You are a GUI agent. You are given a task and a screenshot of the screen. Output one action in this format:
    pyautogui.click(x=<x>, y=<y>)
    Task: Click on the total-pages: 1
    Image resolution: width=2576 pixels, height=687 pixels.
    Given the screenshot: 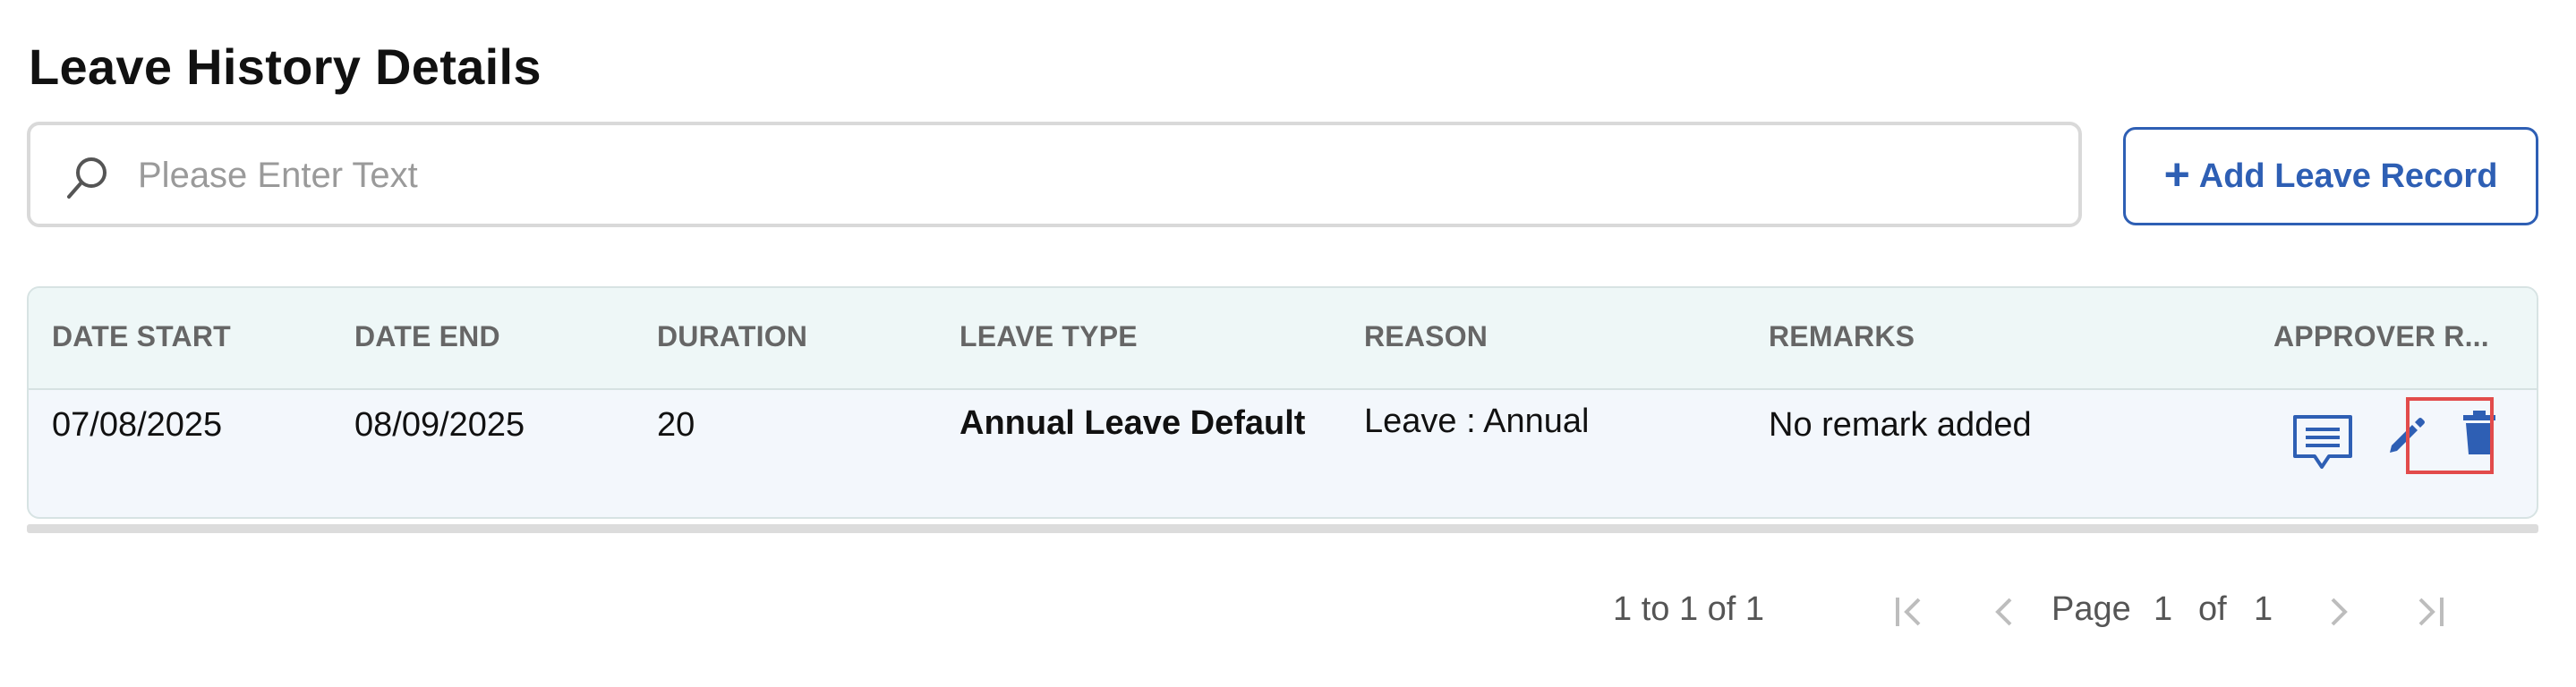 What is the action you would take?
    pyautogui.click(x=2263, y=609)
    